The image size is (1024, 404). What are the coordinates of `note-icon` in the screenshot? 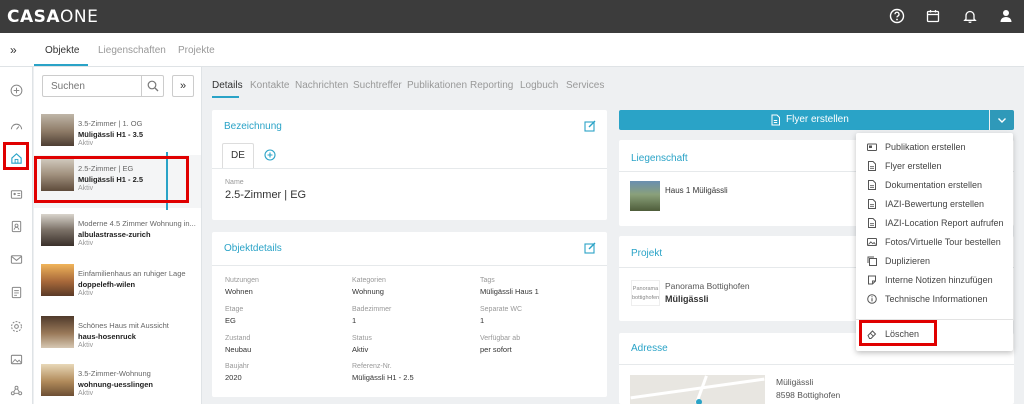 It's located at (872, 280).